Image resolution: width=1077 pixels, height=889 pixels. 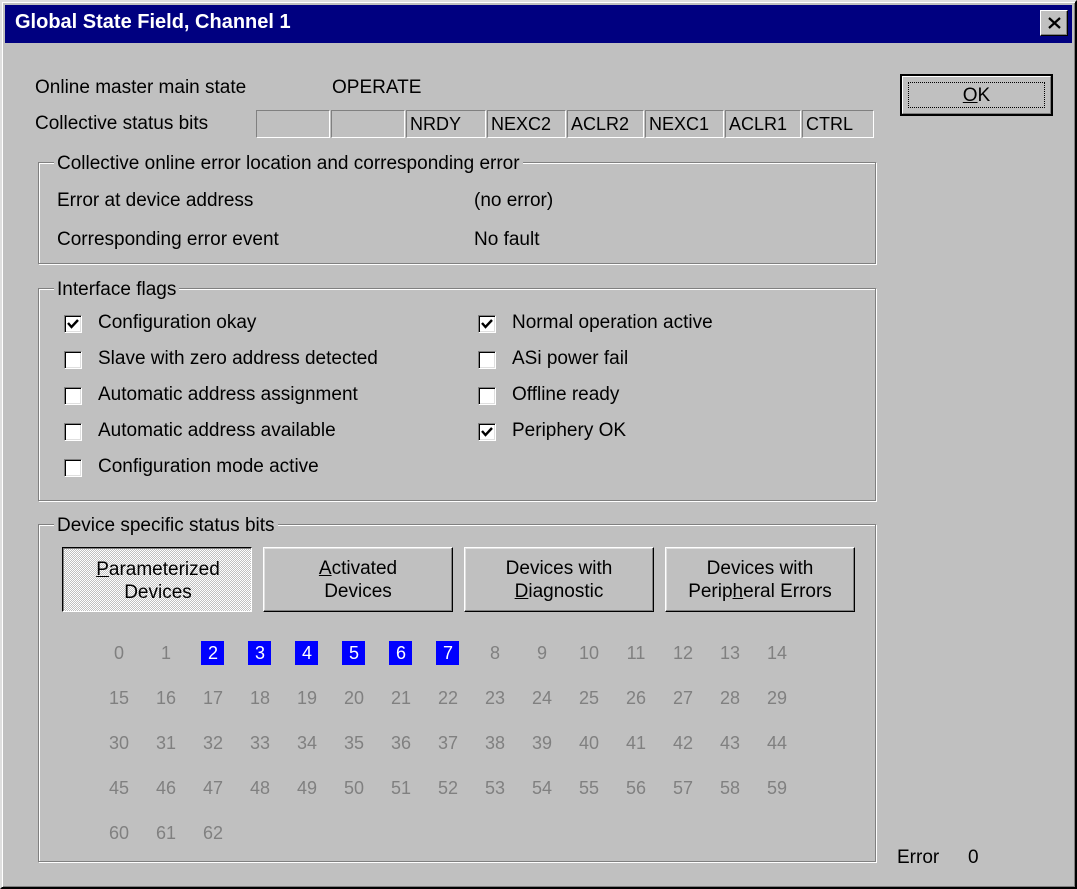 I want to click on flag-label: Configuration mode active, so click(x=208, y=466).